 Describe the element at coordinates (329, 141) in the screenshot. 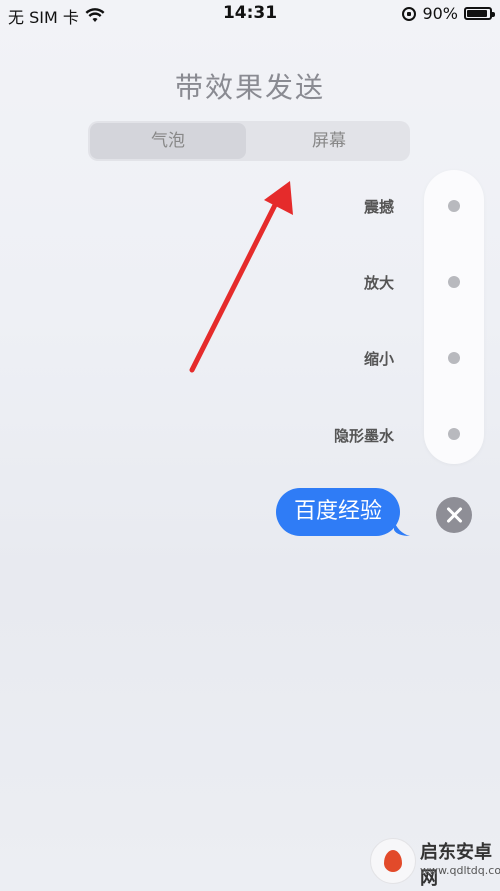

I see `tab-screen: 屏幕` at that location.